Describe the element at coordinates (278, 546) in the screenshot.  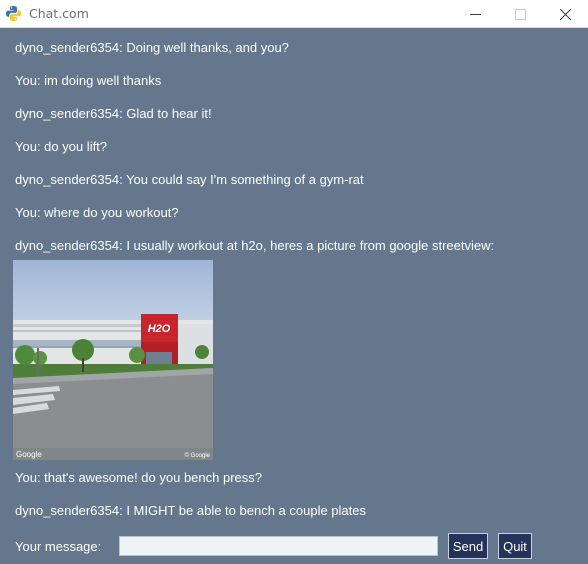
I see `message-input` at that location.